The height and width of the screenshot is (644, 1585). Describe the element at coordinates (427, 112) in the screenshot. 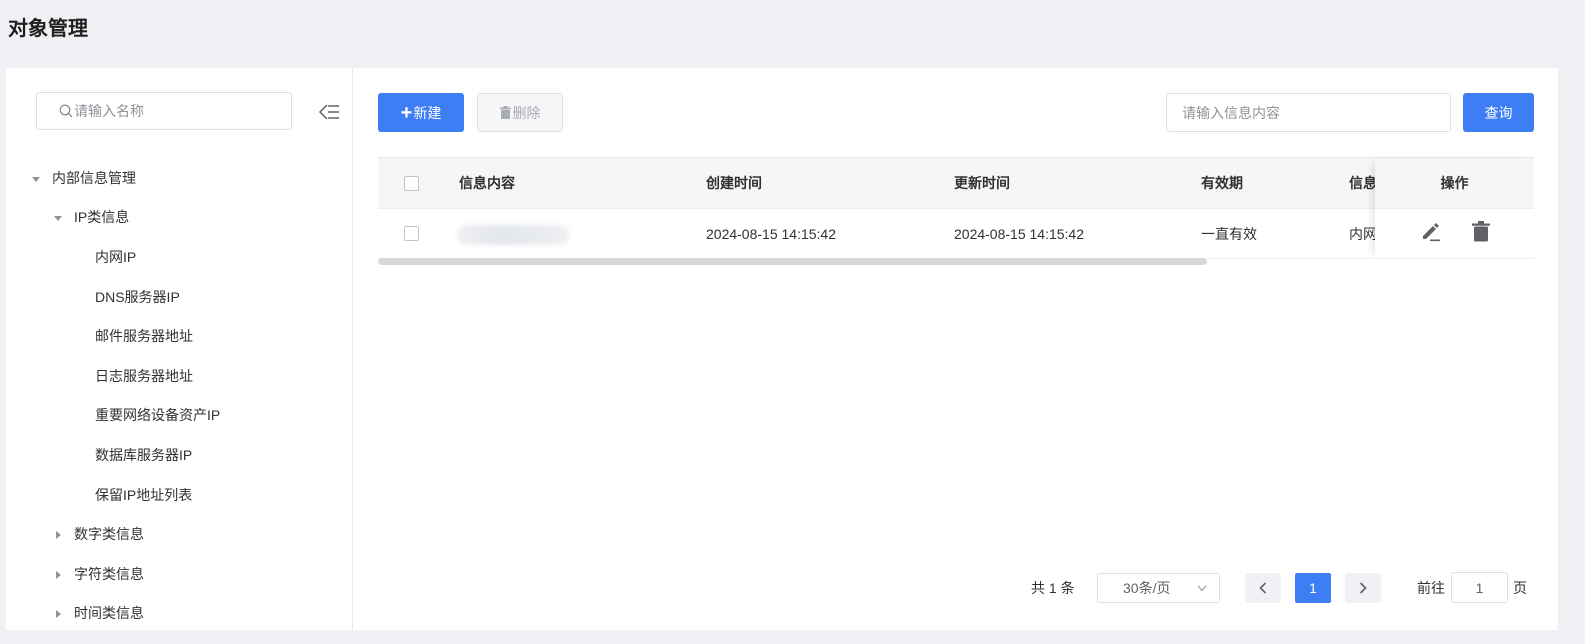

I see `new-button-label: 新建` at that location.